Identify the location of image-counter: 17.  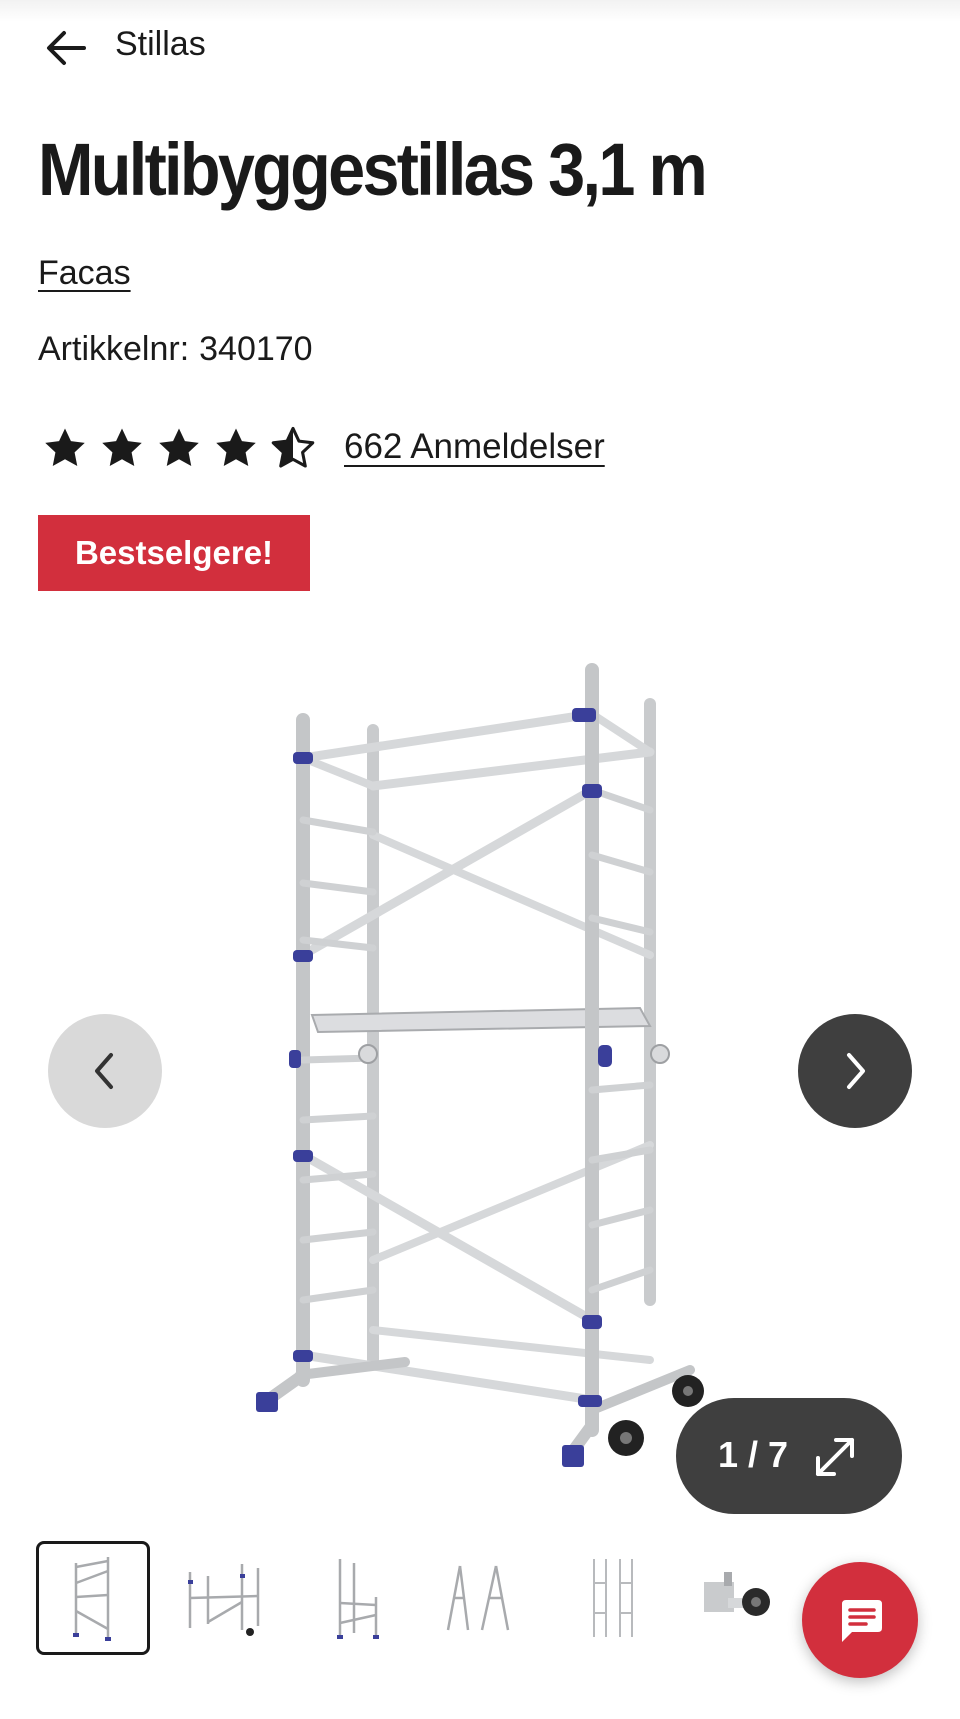
(753, 1455).